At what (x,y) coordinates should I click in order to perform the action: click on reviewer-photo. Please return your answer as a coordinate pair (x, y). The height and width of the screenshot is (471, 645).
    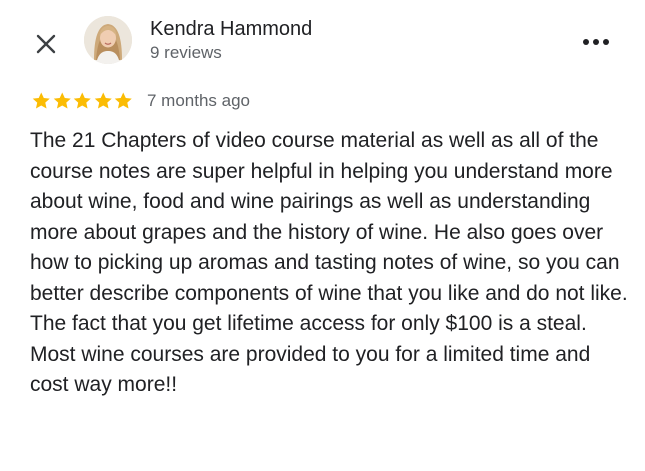
    Looking at the image, I should click on (108, 40).